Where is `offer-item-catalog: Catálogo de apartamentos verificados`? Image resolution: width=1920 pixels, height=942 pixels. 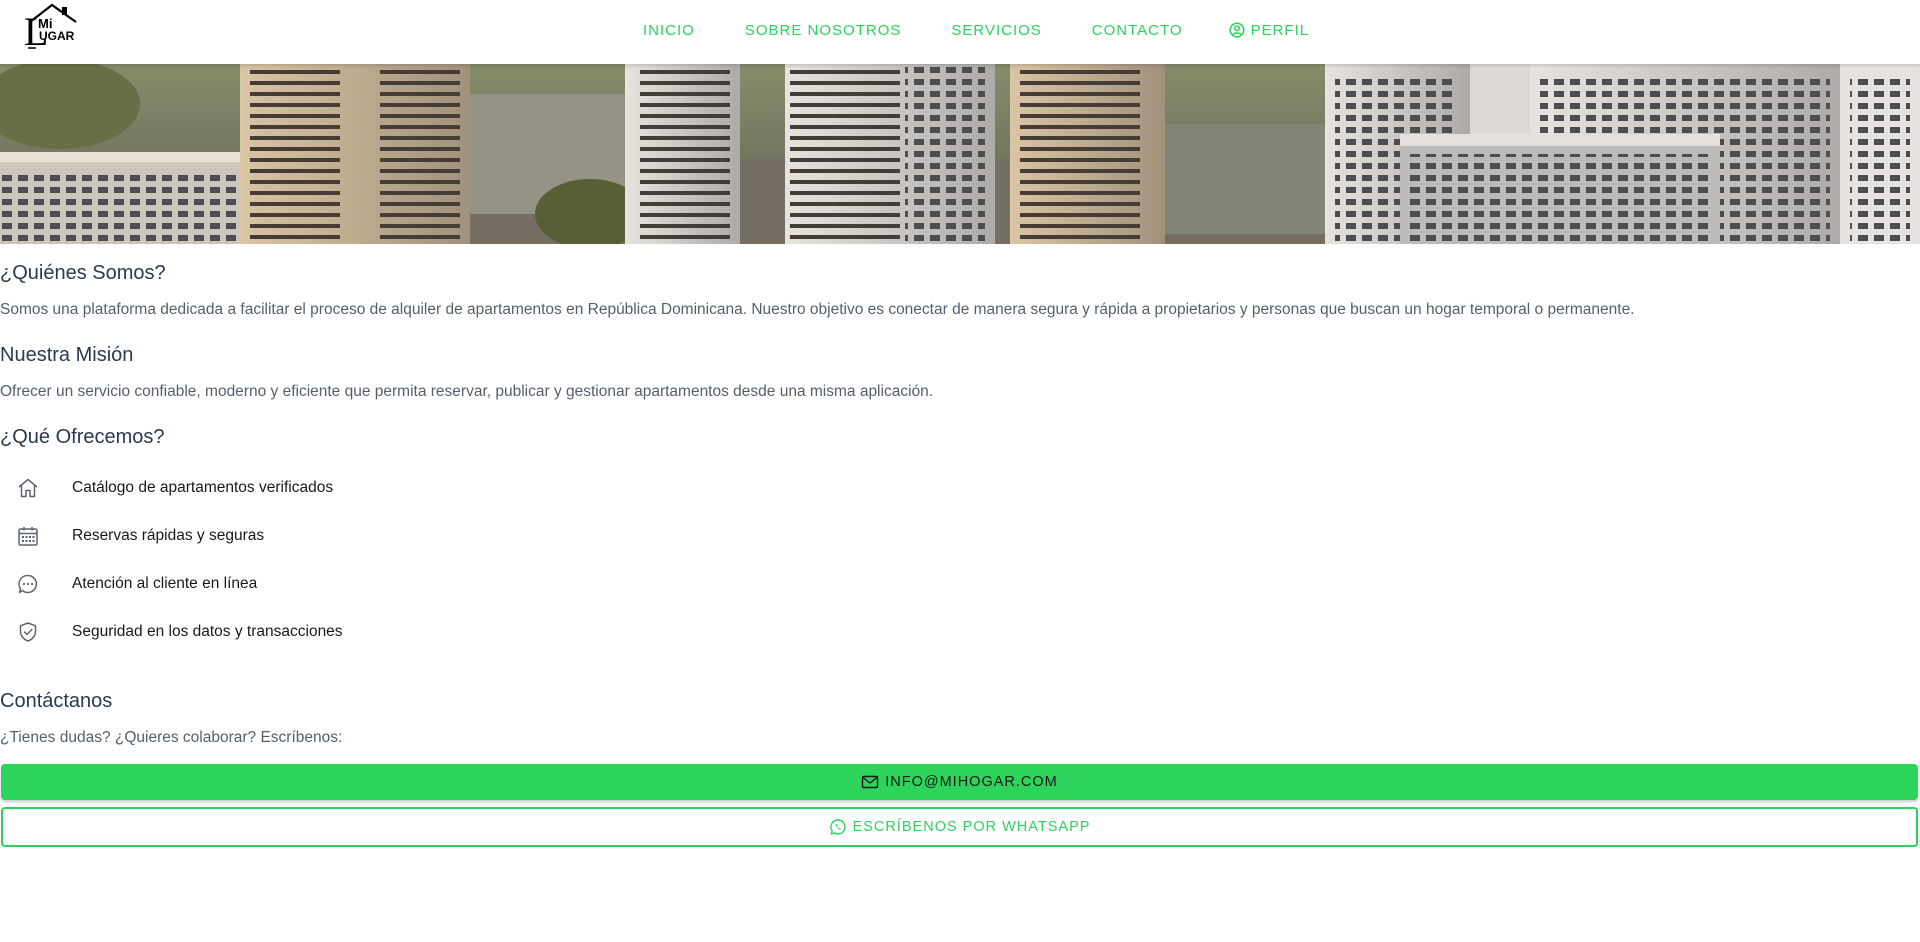
offer-item-catalog: Catálogo de apartamentos verificados is located at coordinates (300, 488).